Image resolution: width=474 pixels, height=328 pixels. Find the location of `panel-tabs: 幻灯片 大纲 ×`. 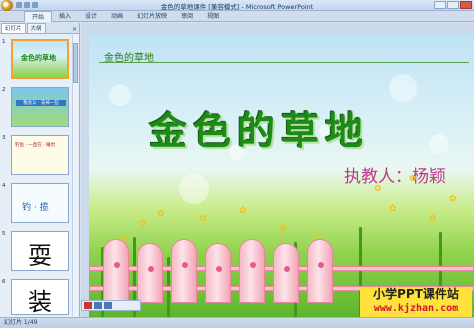

panel-tabs: 幻灯片 大纲 × is located at coordinates (39, 28).